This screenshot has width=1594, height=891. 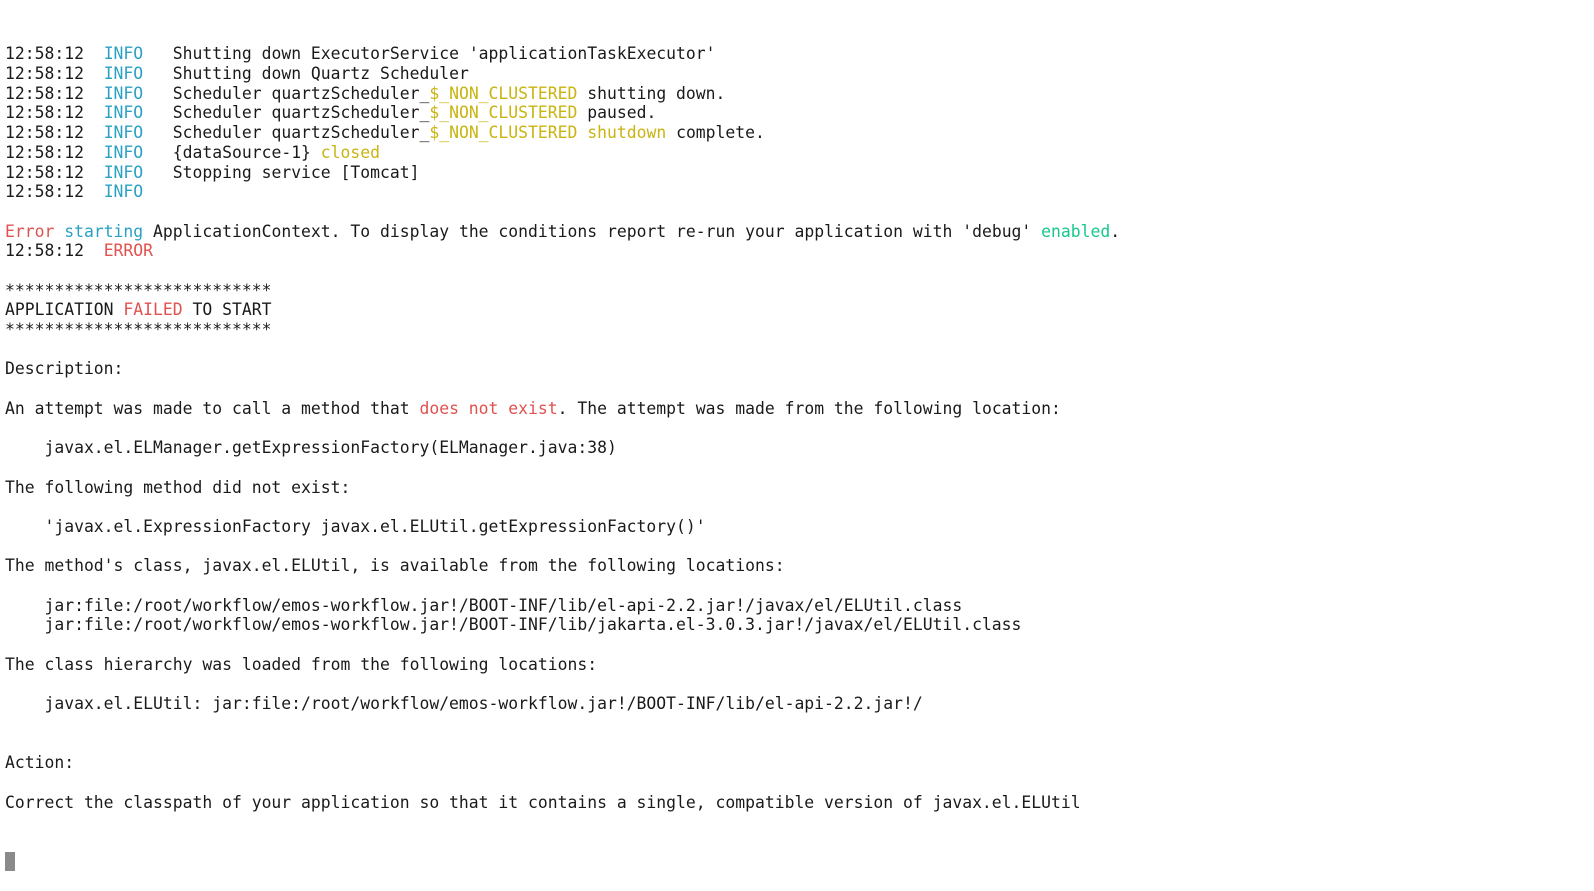 I want to click on log-text: {dataSource-1}, so click(x=232, y=152).